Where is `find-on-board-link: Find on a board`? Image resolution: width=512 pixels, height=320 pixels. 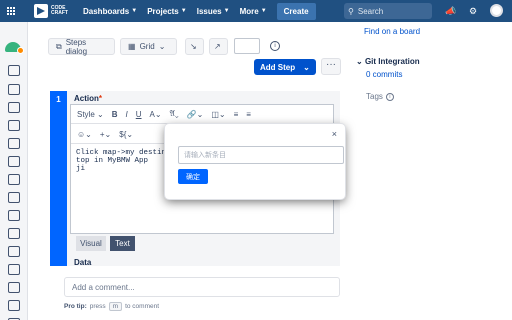 find-on-board-link: Find on a board is located at coordinates (392, 31).